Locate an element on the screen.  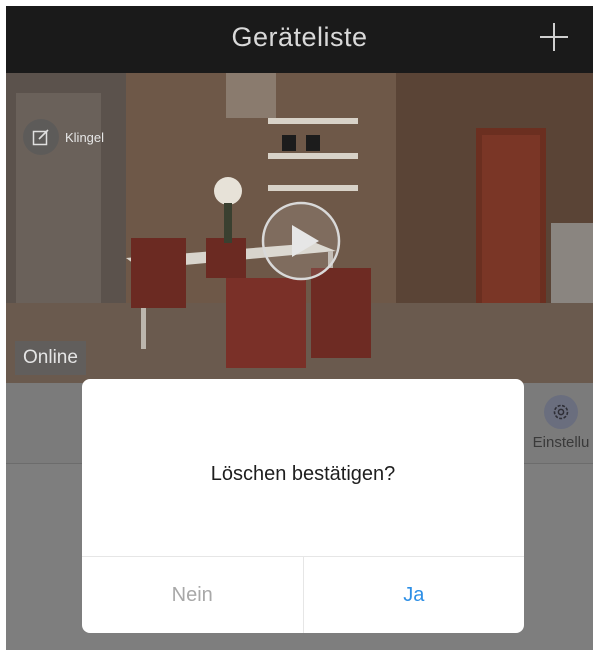
settings-label: Einstellu is located at coordinates (561, 442).